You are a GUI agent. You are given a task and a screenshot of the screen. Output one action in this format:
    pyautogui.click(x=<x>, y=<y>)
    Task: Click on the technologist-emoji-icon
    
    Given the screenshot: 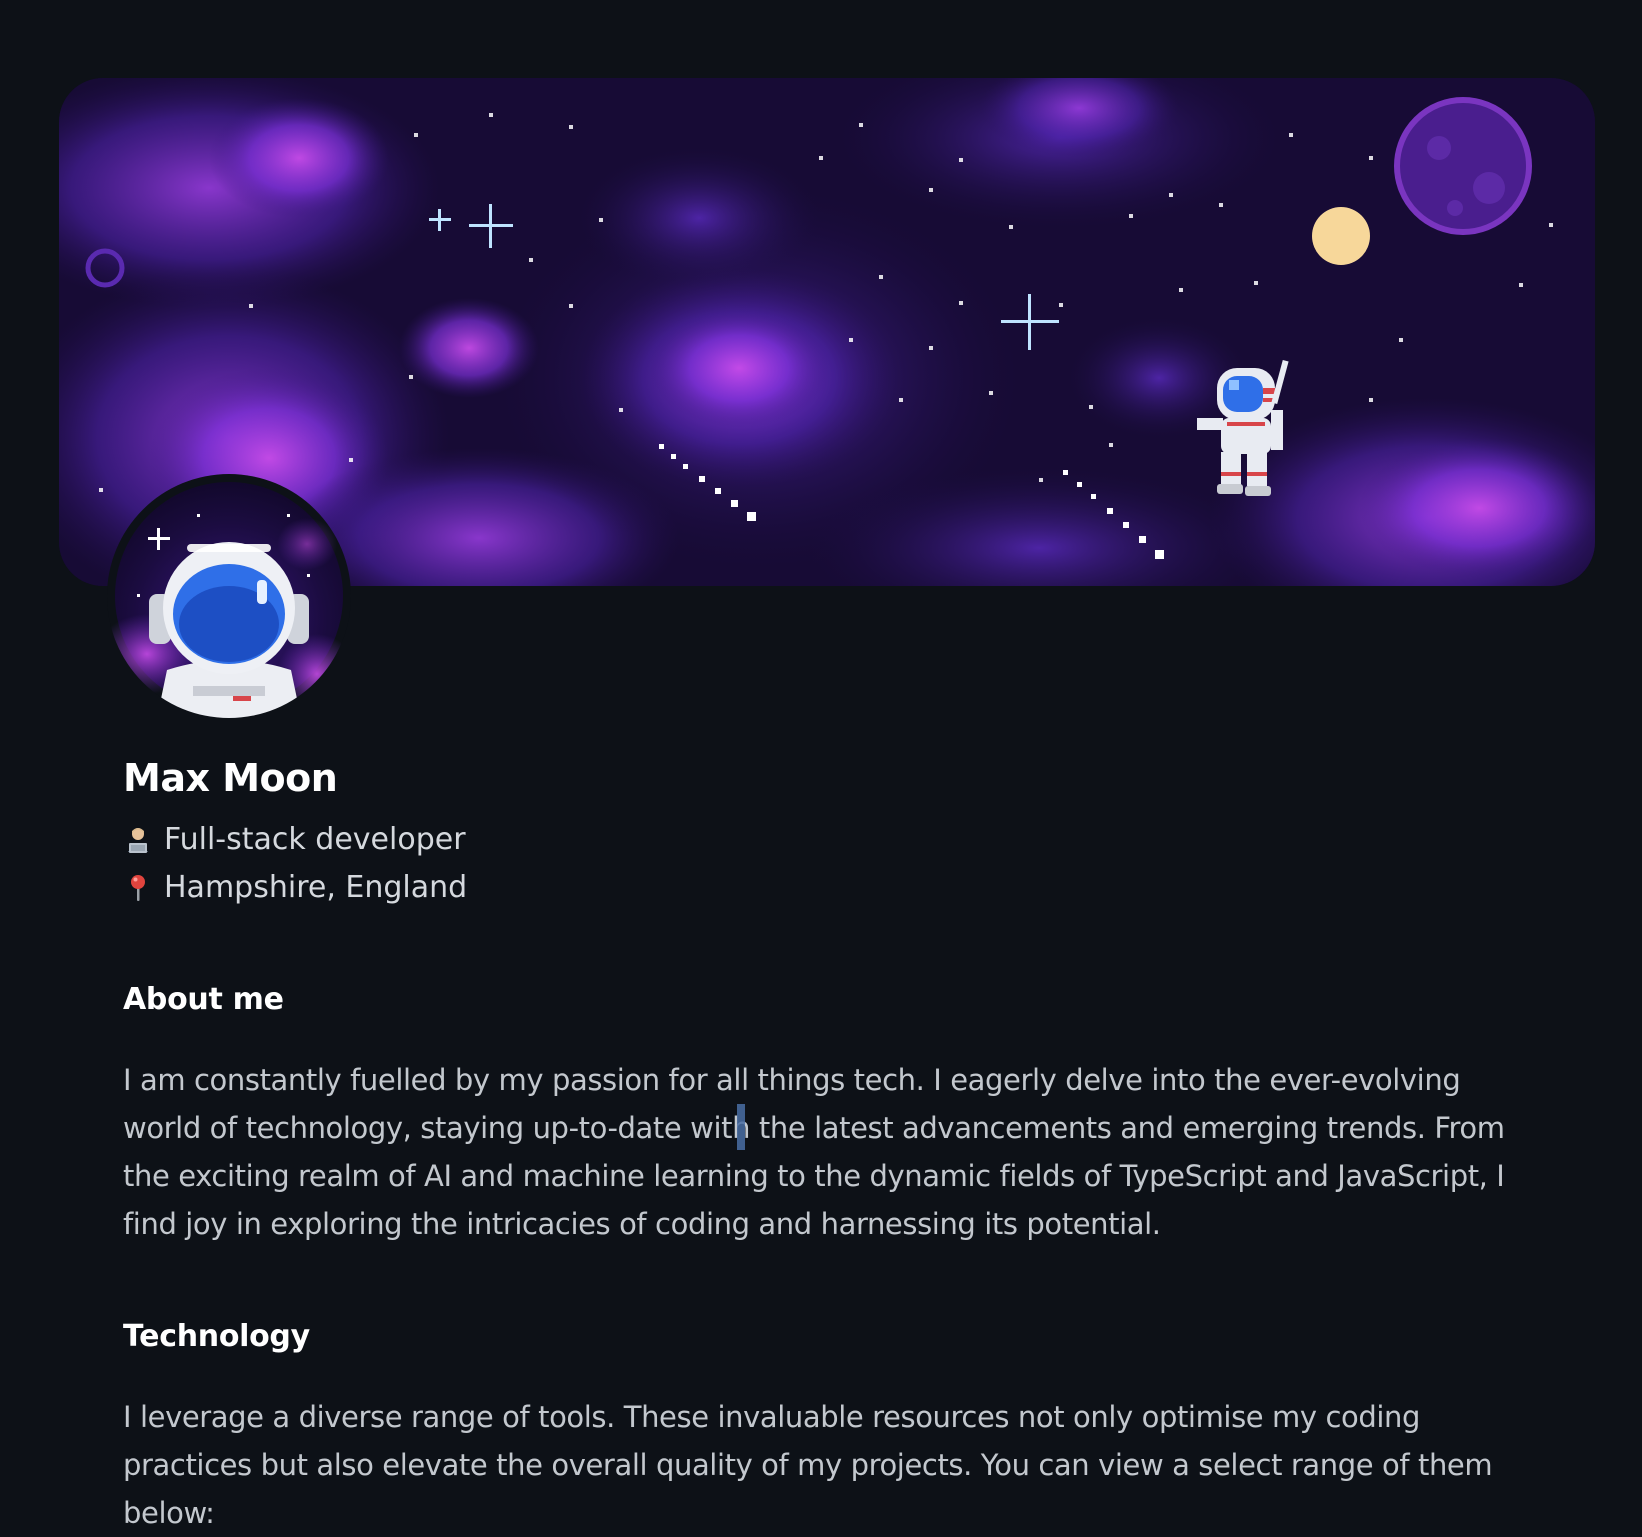 What is the action you would take?
    pyautogui.click(x=138, y=840)
    